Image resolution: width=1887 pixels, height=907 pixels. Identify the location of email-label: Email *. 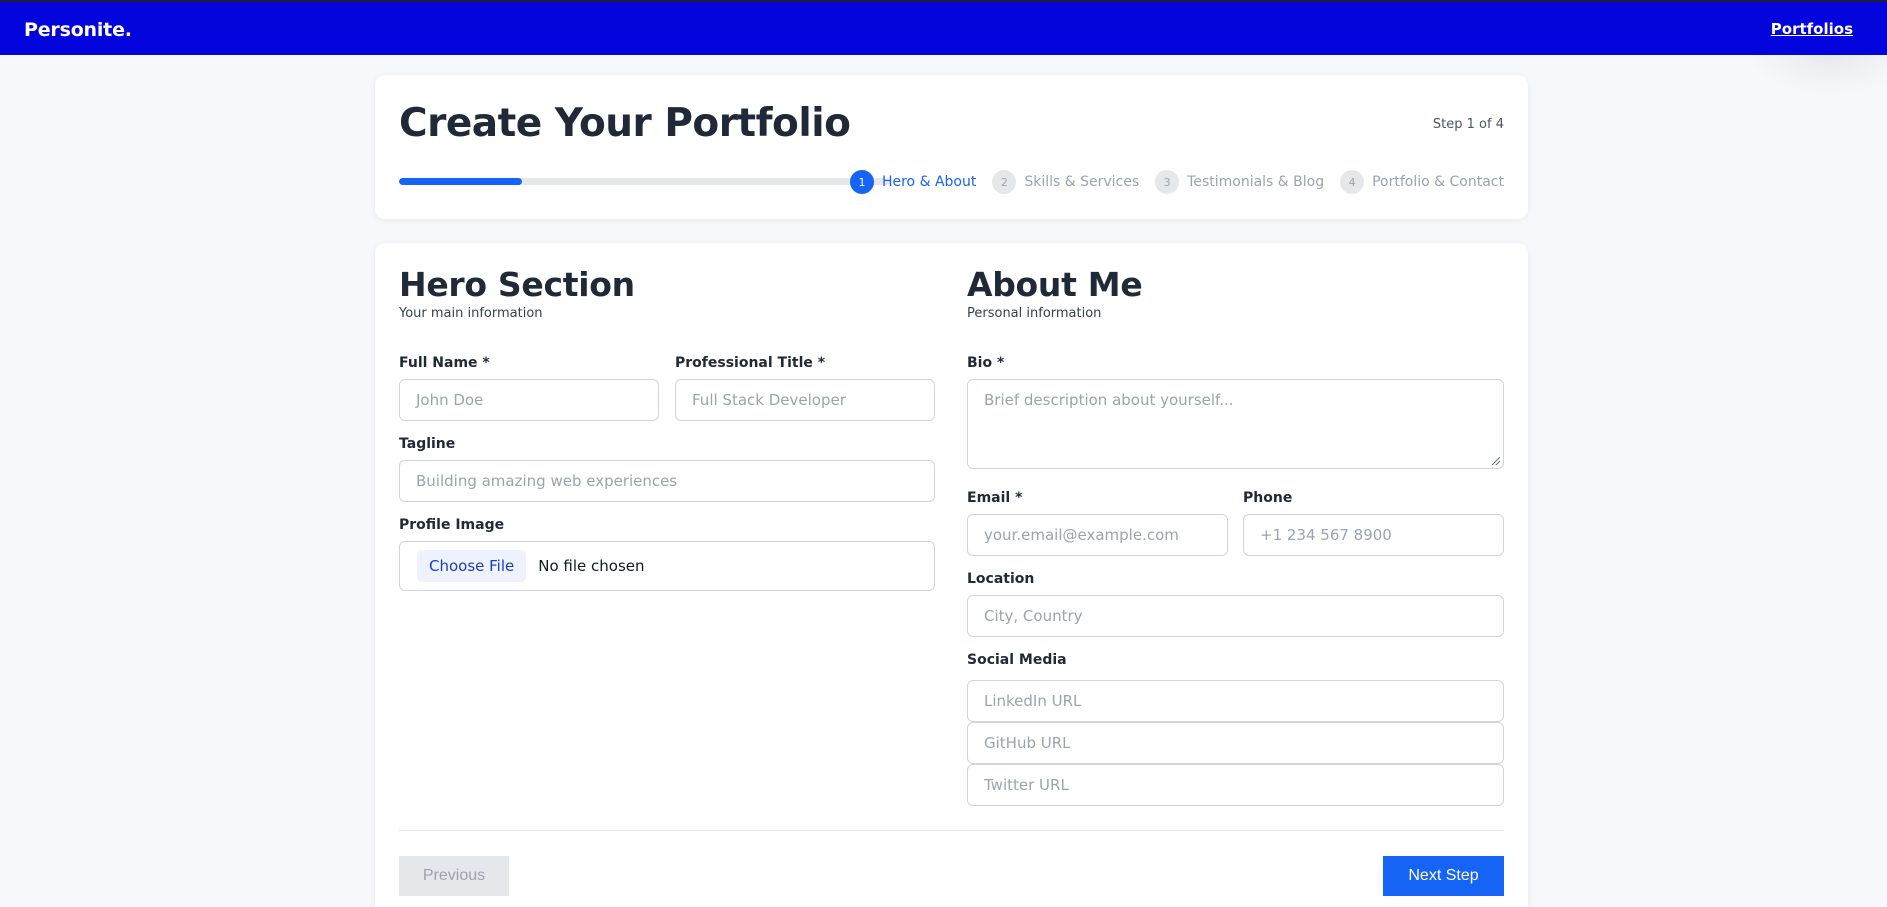
(995, 498).